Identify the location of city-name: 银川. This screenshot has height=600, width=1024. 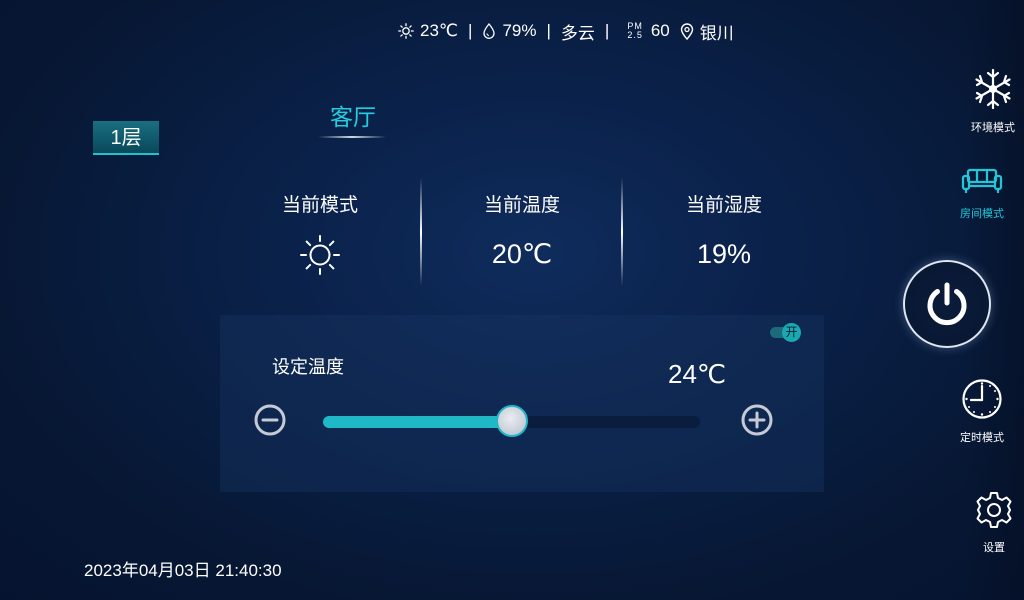
(716, 33).